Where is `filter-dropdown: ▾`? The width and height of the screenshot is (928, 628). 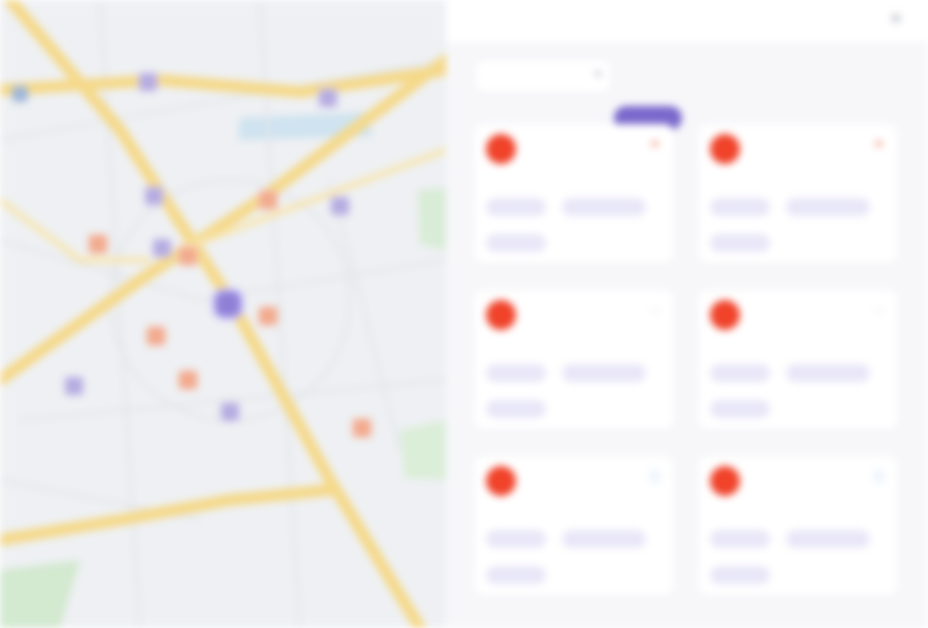
filter-dropdown: ▾ is located at coordinates (543, 76).